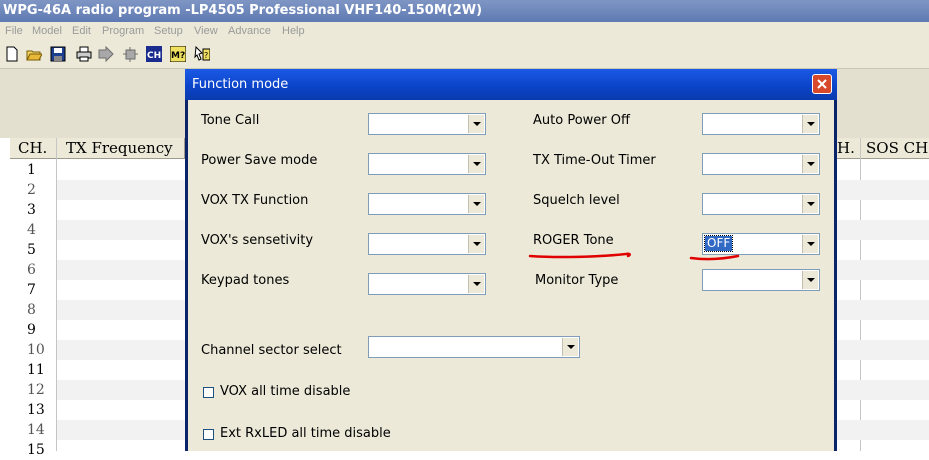 The image size is (929, 460). I want to click on row-number: 3, so click(33, 210).